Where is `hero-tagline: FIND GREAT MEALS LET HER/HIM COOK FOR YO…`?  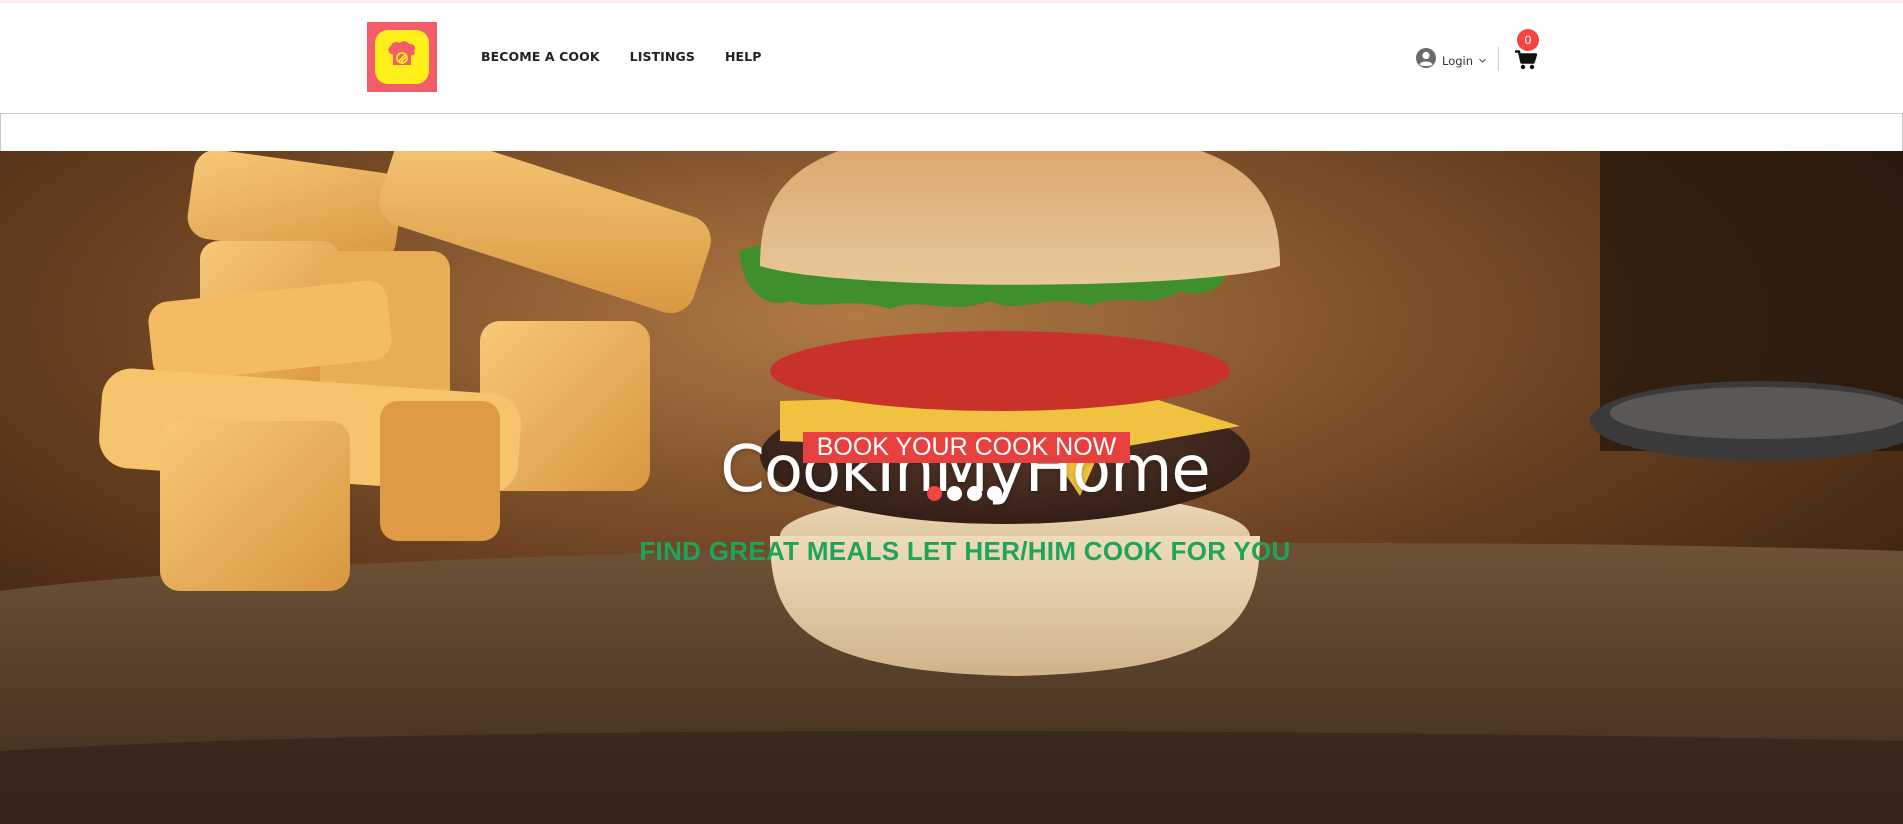
hero-tagline: FIND GREAT MEALS LET HER/HIM COOK FOR YO… is located at coordinates (965, 551).